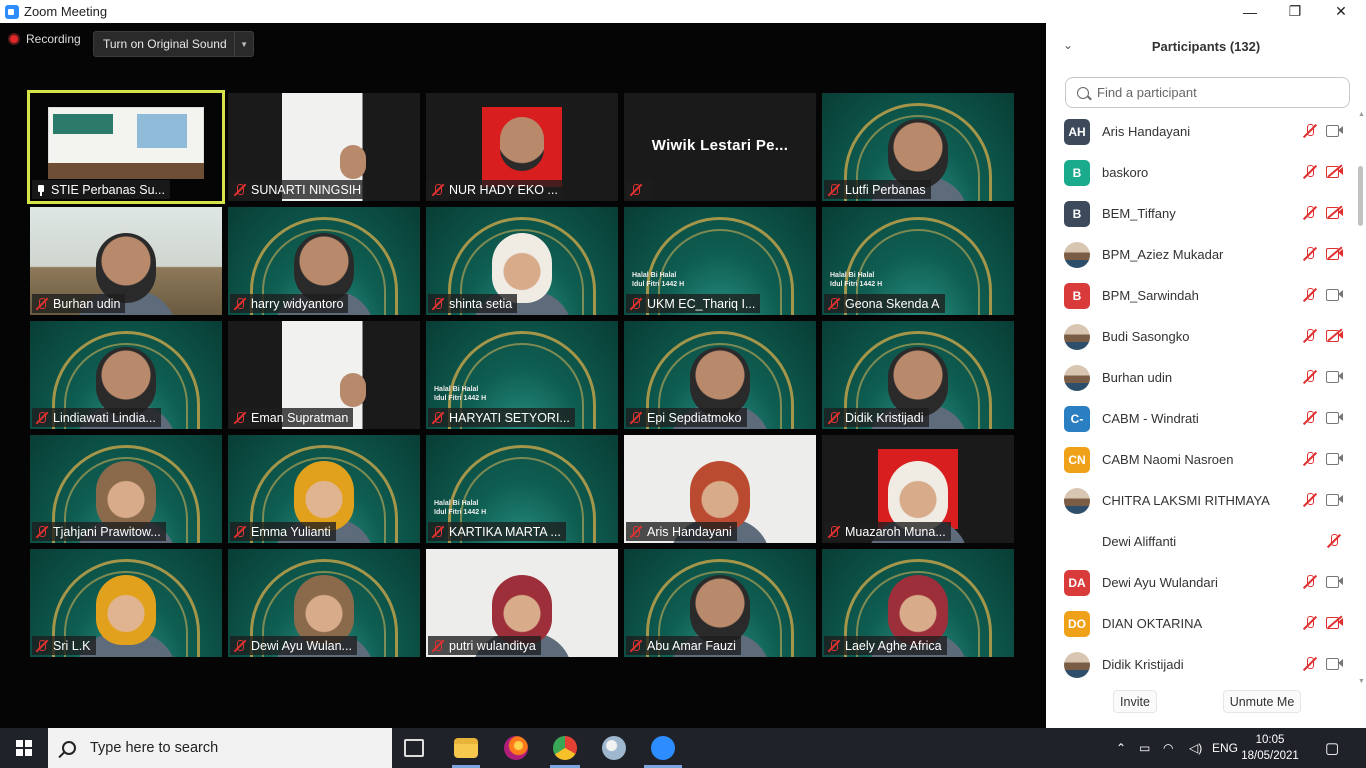 This screenshot has width=1366, height=768. I want to click on participant-row: DO DIAN OKTARINA, so click(1201, 623).